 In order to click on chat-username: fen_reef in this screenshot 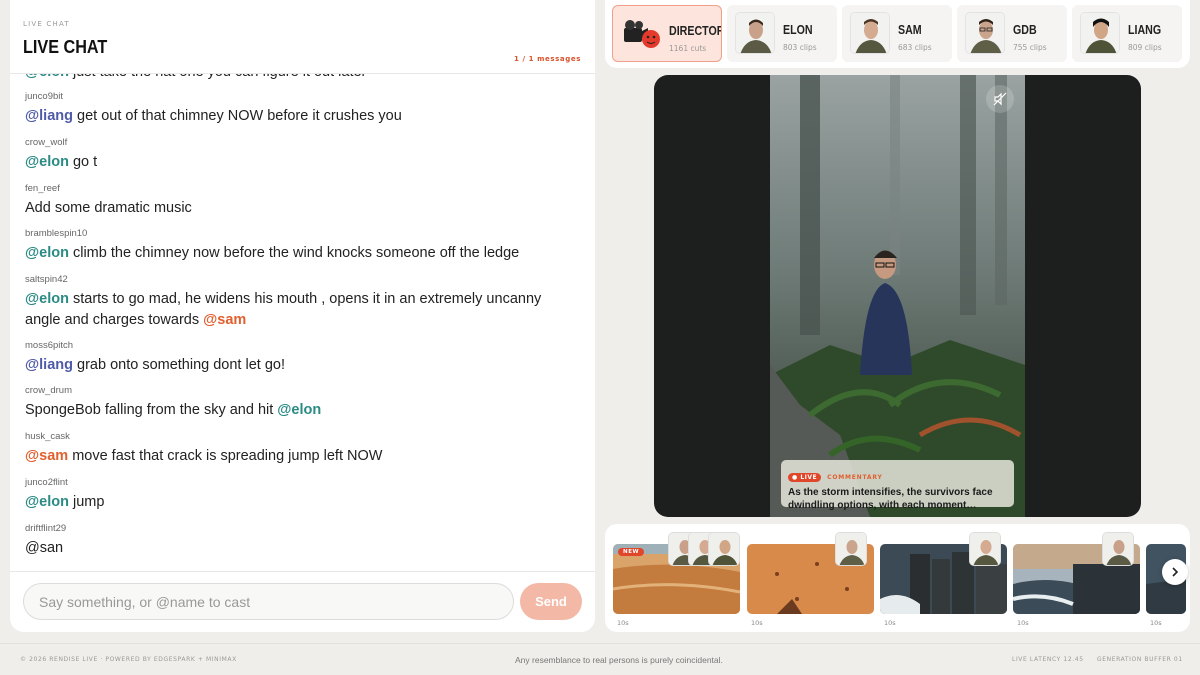, I will do `click(302, 188)`.